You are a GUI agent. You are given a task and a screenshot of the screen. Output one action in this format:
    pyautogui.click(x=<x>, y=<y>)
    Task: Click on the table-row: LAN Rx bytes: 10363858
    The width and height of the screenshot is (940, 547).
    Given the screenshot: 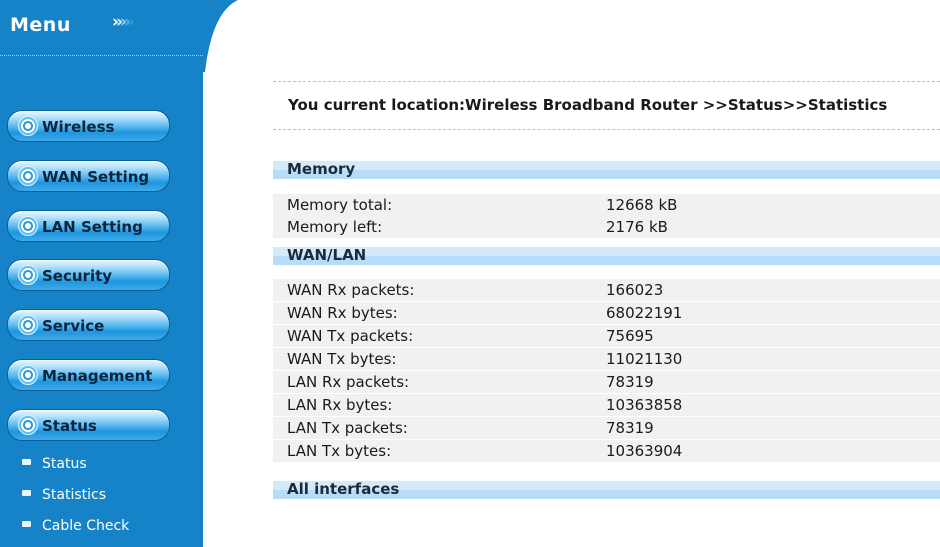 What is the action you would take?
    pyautogui.click(x=606, y=405)
    